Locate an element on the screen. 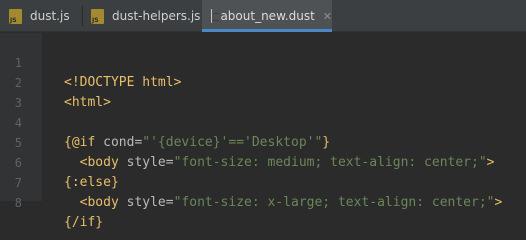 The height and width of the screenshot is (240, 526). html-tag-close: > is located at coordinates (498, 202).